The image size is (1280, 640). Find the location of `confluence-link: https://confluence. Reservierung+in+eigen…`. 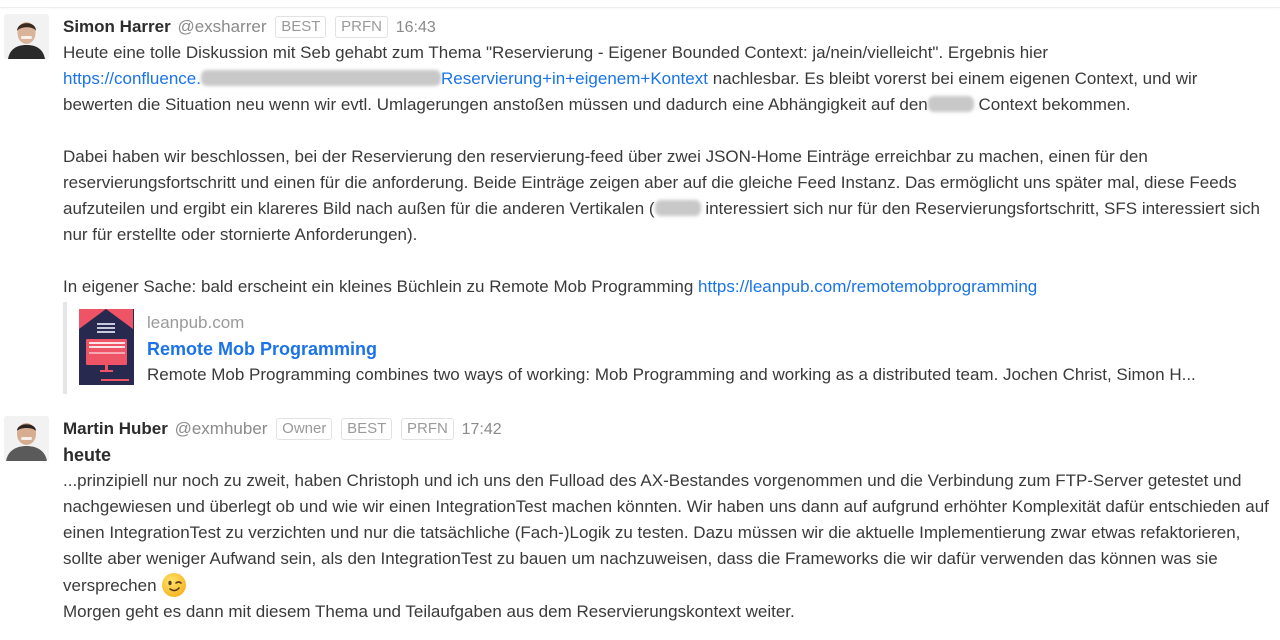

confluence-link: https://confluence. Reservierung+in+eigen… is located at coordinates (385, 78).